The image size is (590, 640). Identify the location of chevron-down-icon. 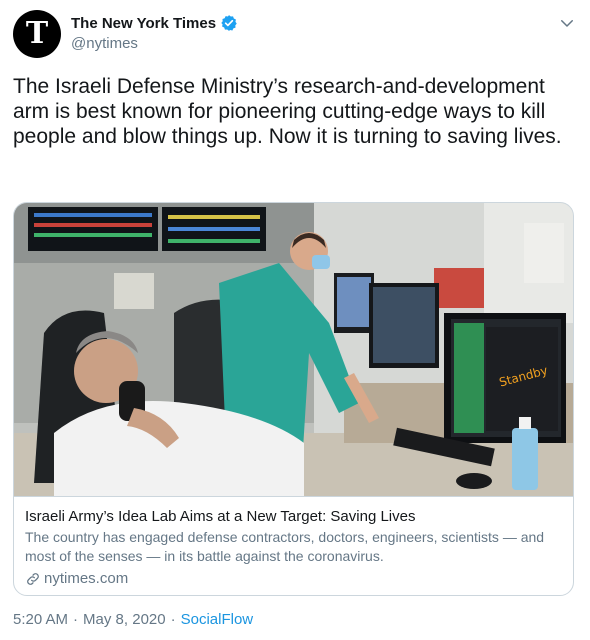
(567, 23).